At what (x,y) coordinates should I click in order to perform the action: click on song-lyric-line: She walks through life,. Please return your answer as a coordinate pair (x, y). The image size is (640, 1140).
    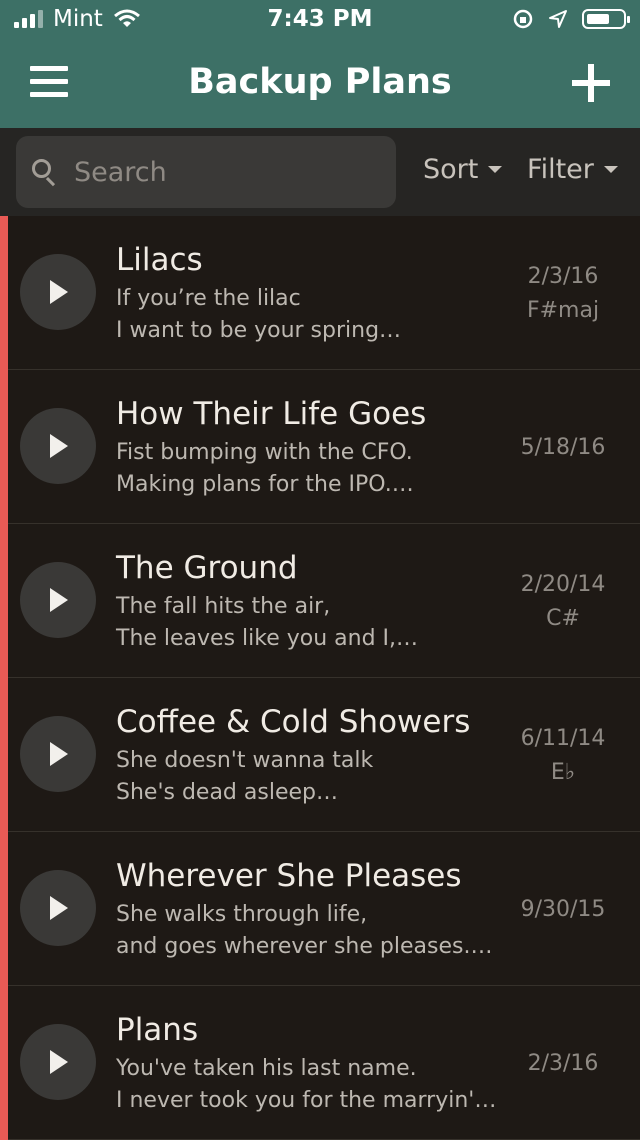
    Looking at the image, I should click on (242, 914).